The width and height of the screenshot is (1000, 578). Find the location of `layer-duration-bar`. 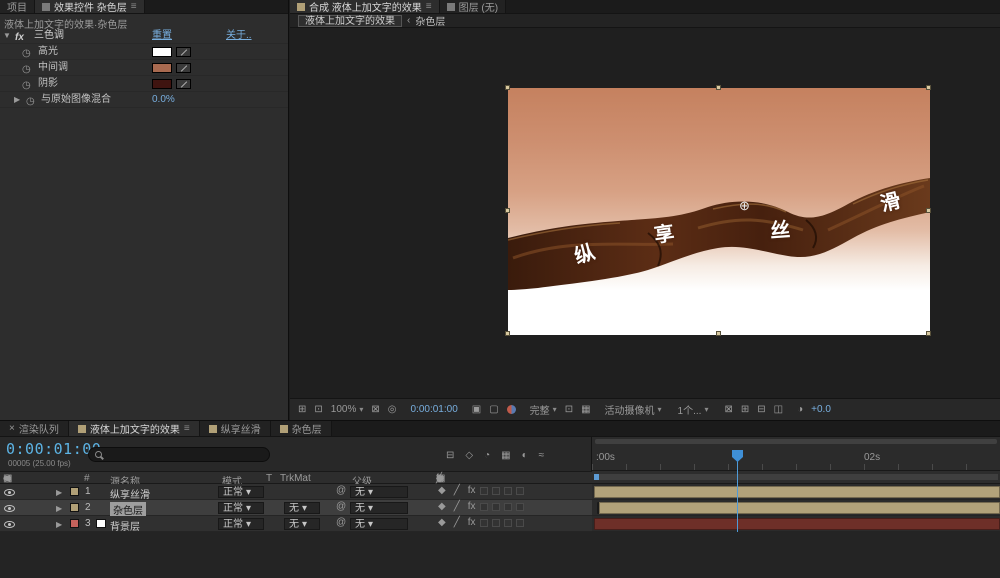

layer-duration-bar is located at coordinates (798, 508).